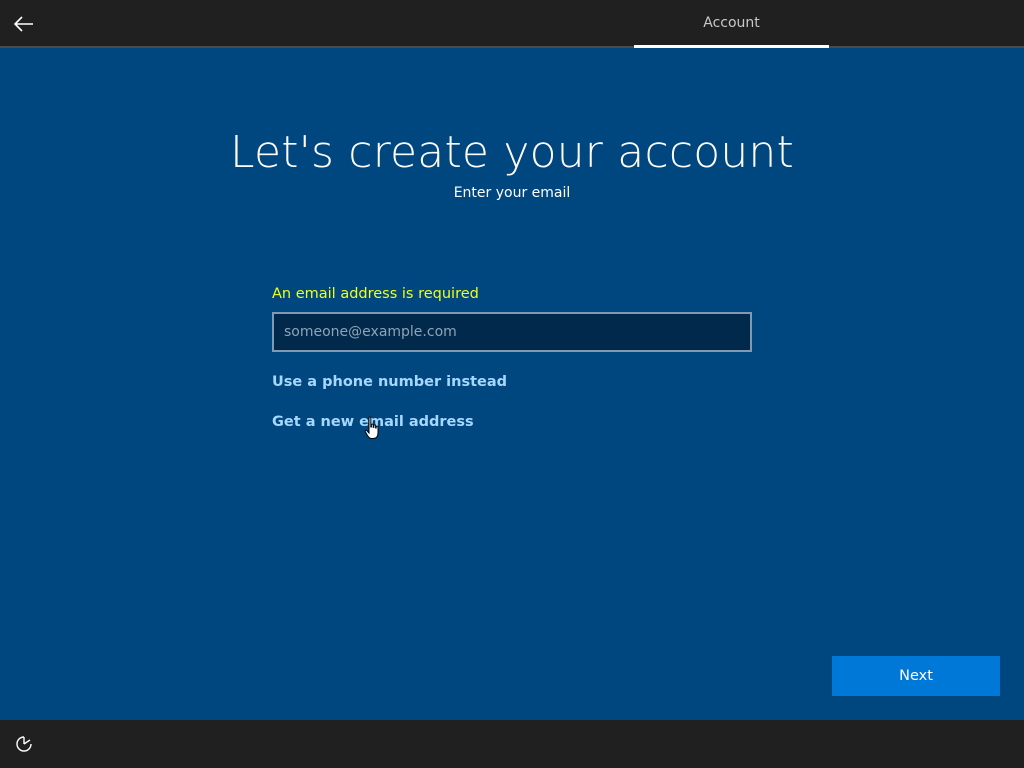  Describe the element at coordinates (389, 382) in the screenshot. I see `use-phone-number-link: Use a phone number instead` at that location.